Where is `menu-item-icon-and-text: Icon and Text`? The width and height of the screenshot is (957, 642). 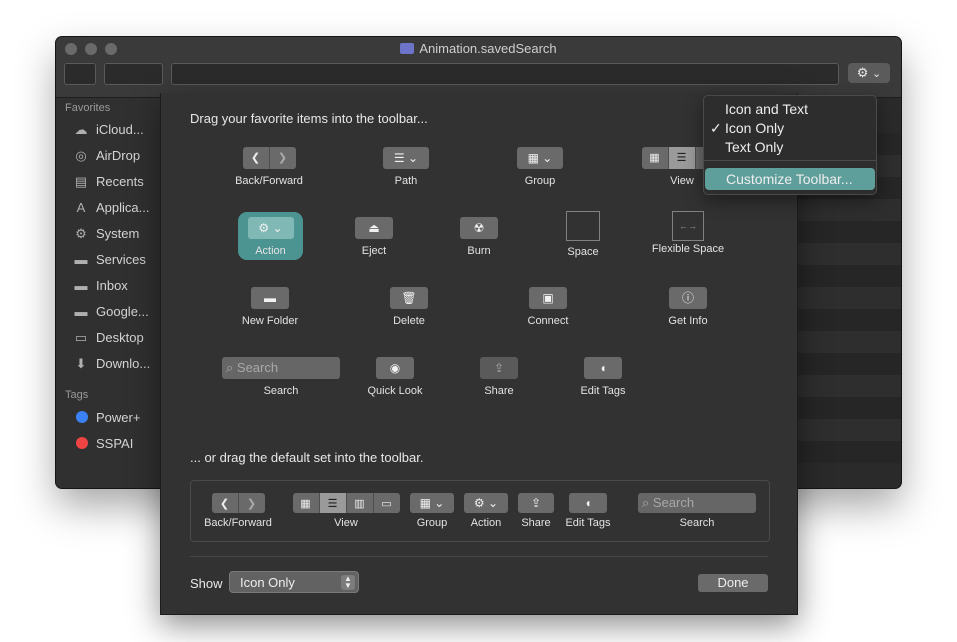
menu-item-icon-and-text: Icon and Text is located at coordinates (790, 109).